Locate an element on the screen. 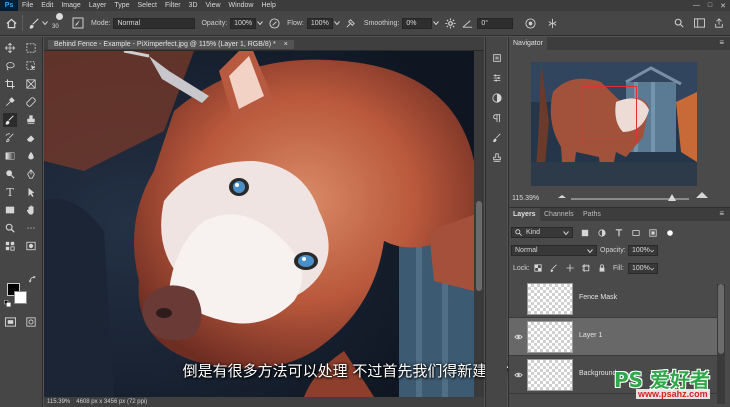  home-icon is located at coordinates (11, 23).